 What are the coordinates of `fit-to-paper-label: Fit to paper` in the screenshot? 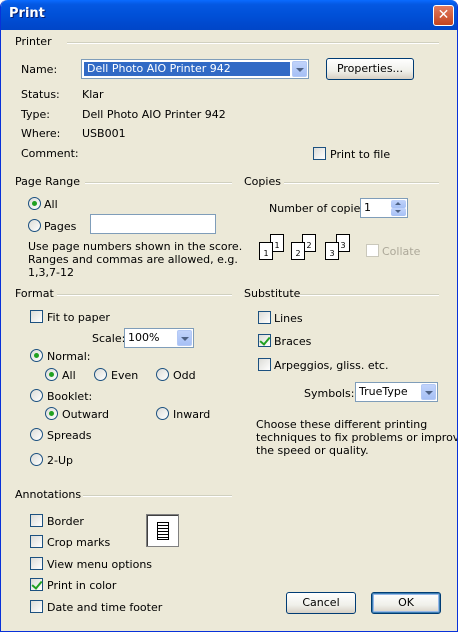 It's located at (78, 317).